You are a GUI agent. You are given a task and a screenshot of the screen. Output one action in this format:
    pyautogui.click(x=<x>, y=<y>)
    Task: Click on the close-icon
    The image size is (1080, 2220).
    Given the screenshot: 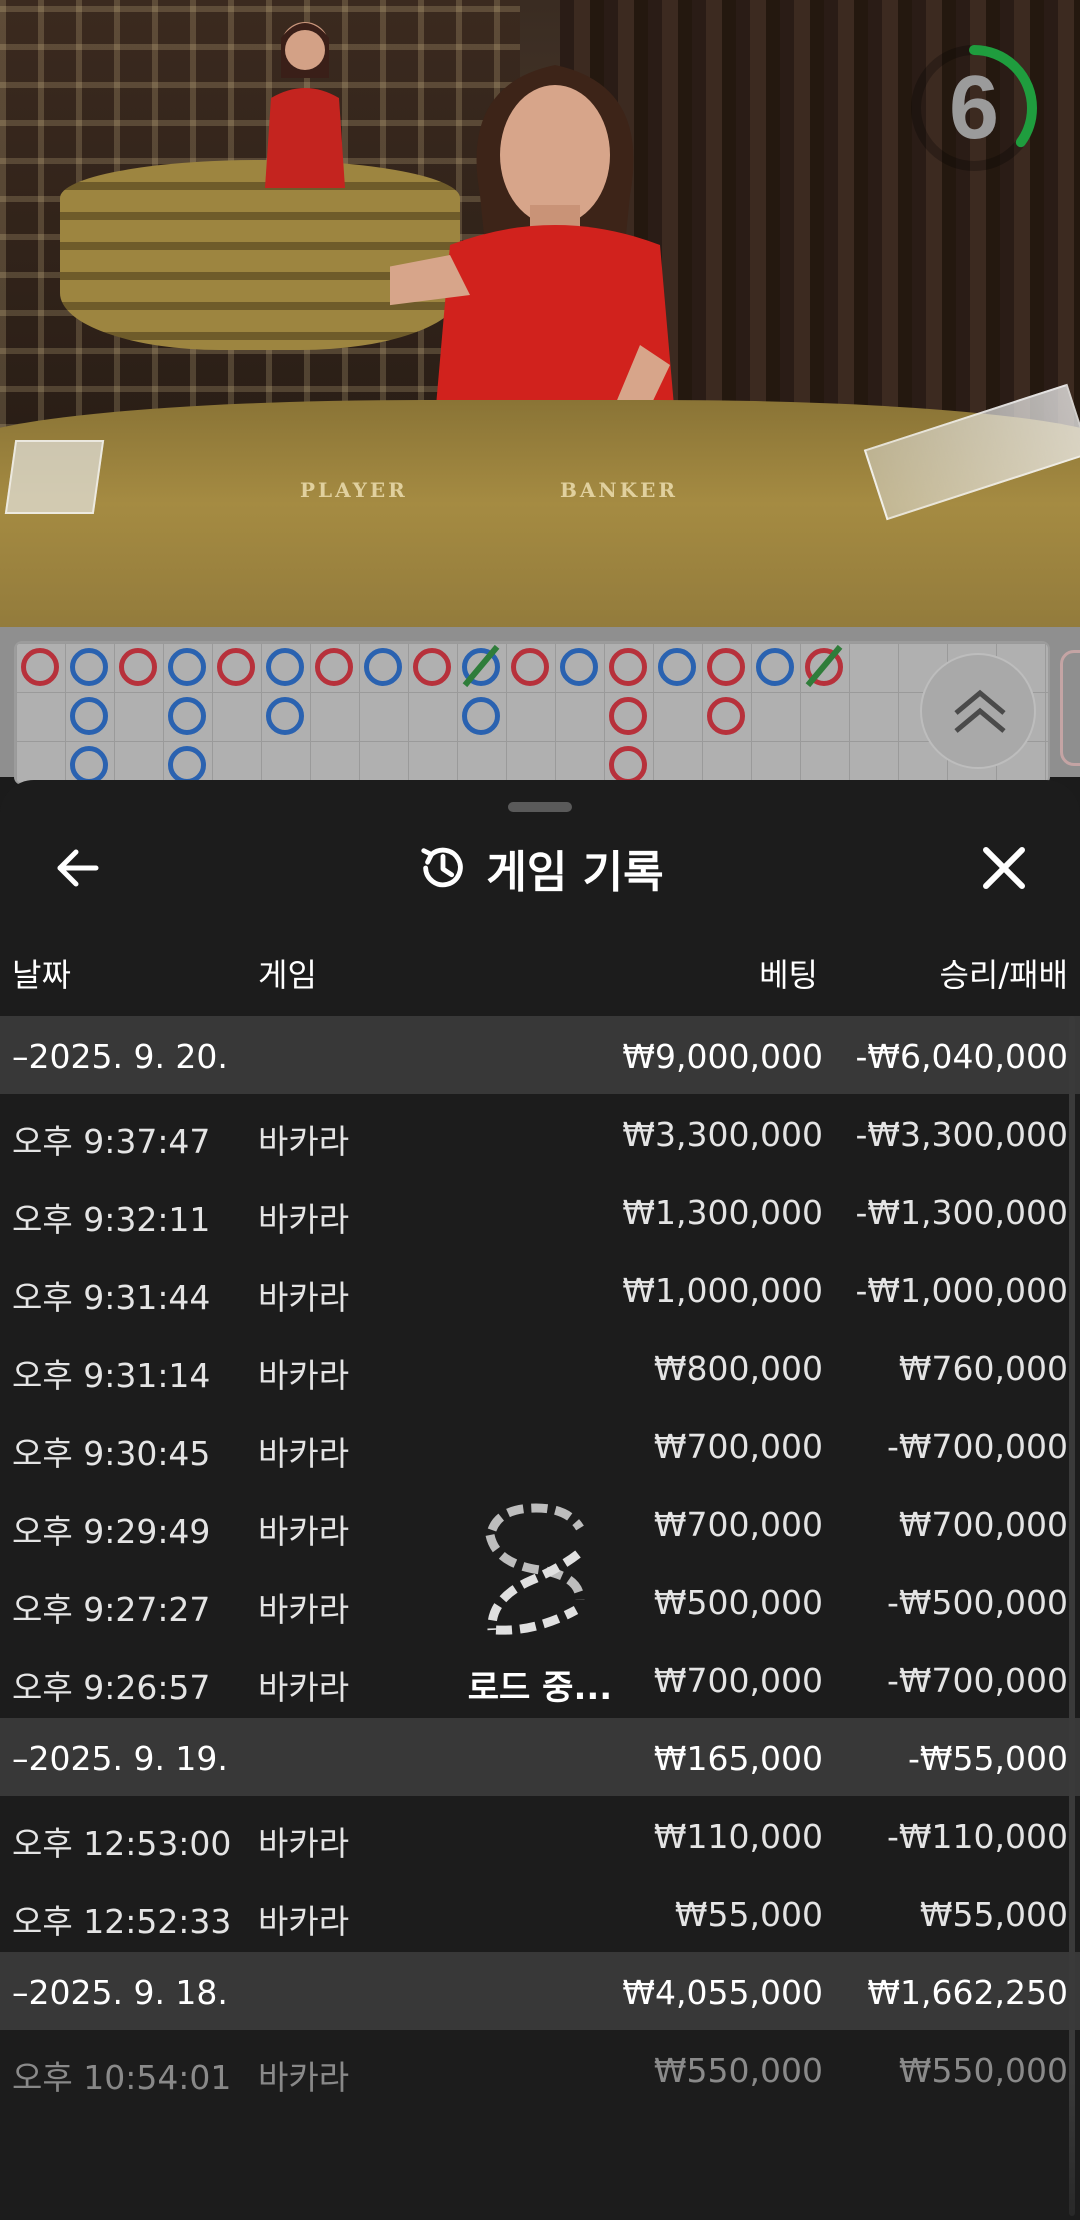 What is the action you would take?
    pyautogui.click(x=1004, y=868)
    